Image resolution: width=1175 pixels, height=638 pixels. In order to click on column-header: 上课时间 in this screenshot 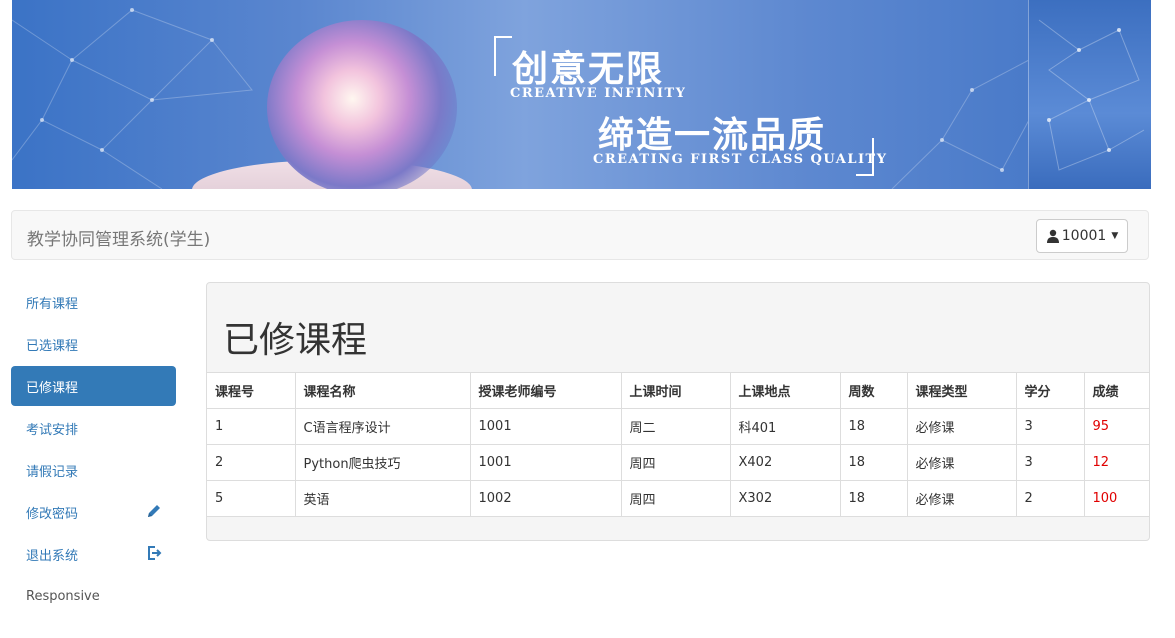, I will do `click(675, 390)`.